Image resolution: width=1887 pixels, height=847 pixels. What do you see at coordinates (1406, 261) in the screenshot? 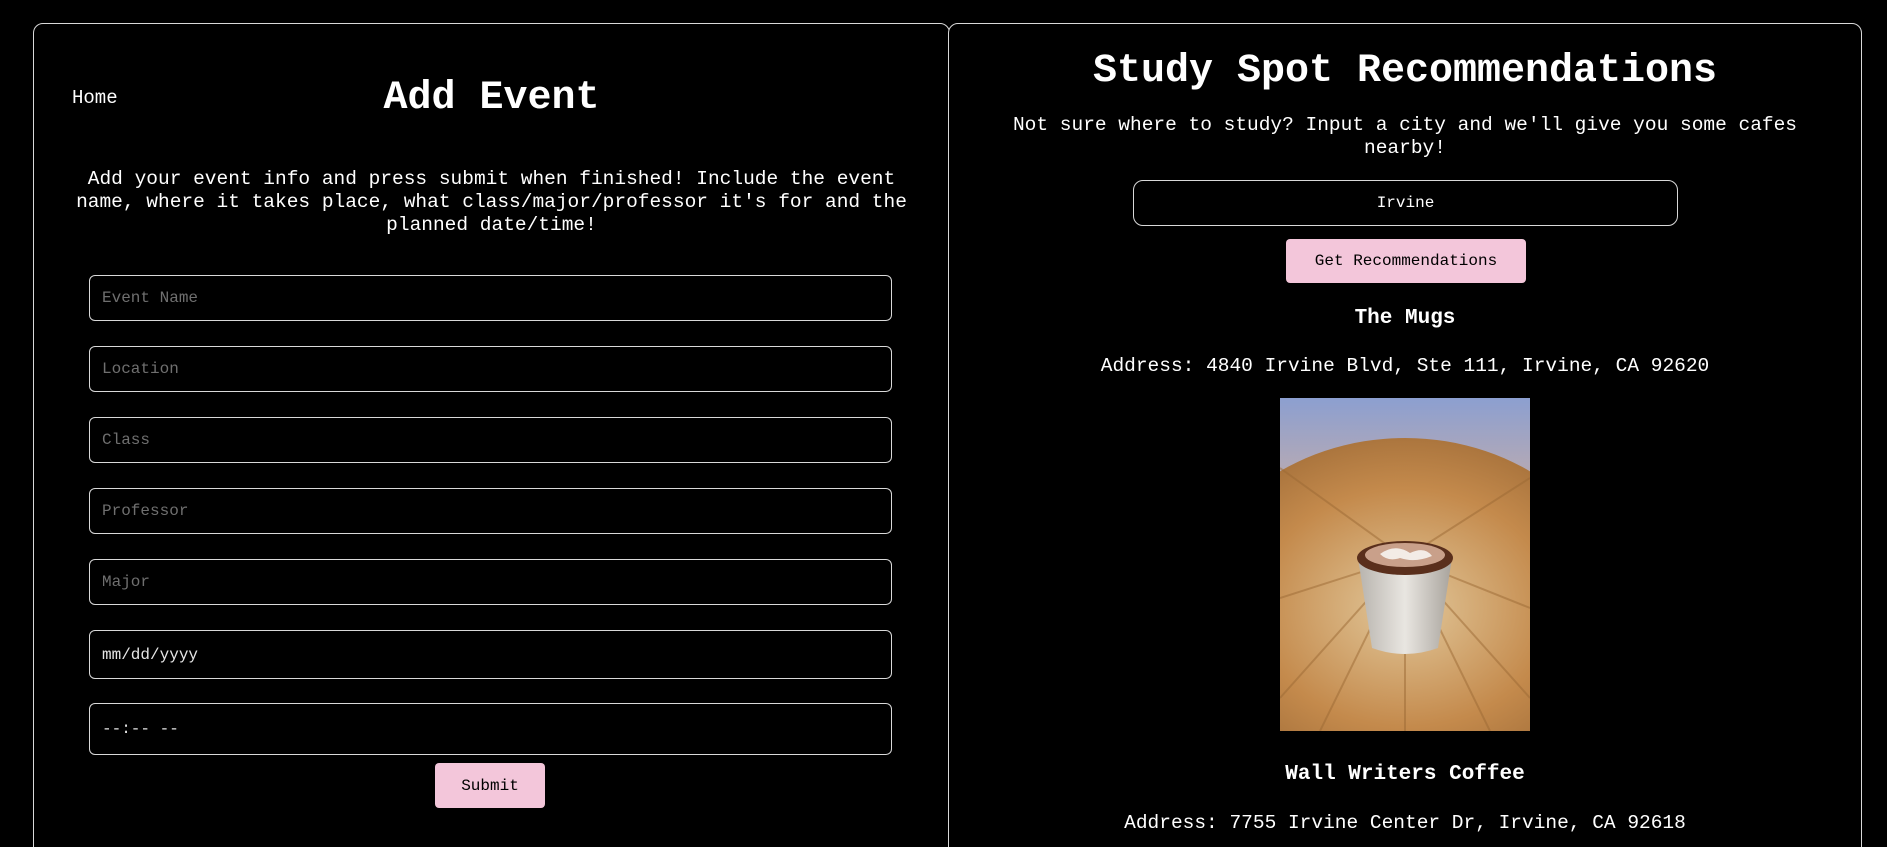
I see `get-recommendations-button: Get Recommendations` at bounding box center [1406, 261].